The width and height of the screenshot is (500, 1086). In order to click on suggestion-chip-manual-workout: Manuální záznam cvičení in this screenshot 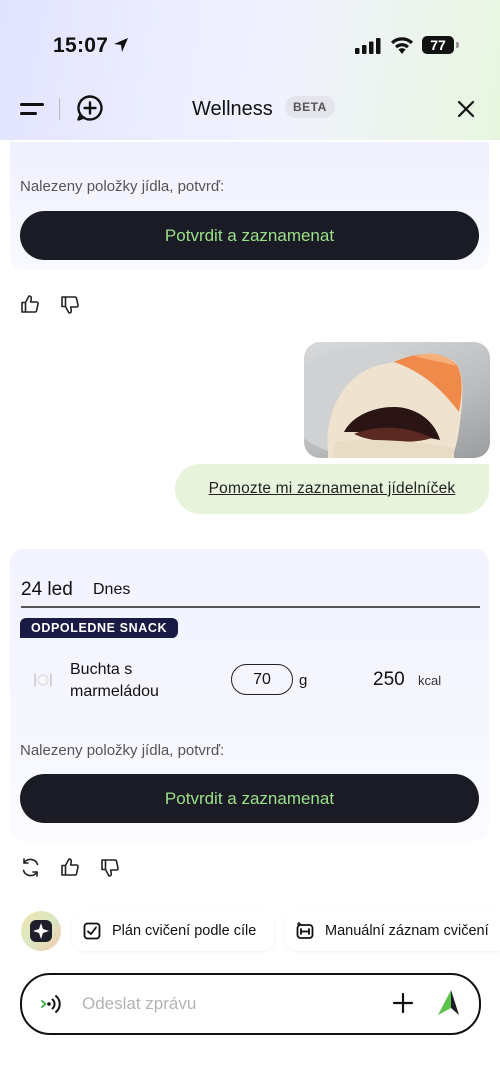, I will do `click(392, 931)`.